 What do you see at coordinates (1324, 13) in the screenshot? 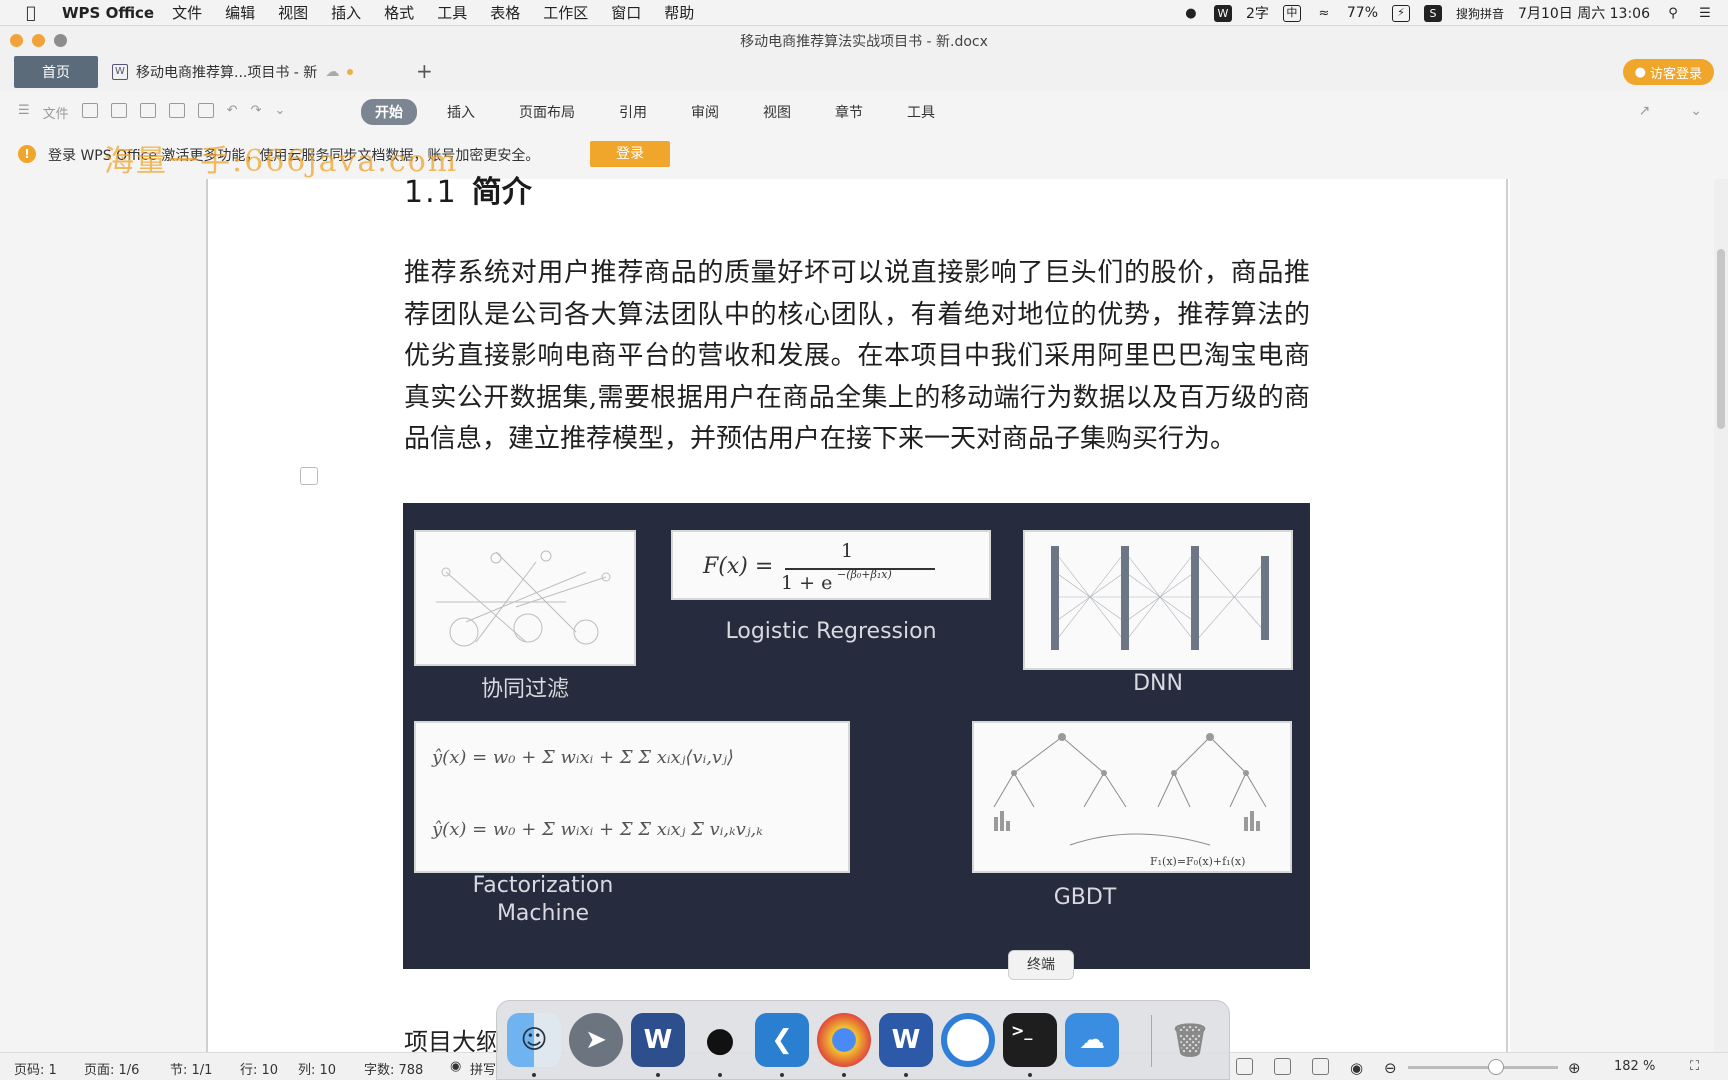
I see `wifi-icon: ≈` at bounding box center [1324, 13].